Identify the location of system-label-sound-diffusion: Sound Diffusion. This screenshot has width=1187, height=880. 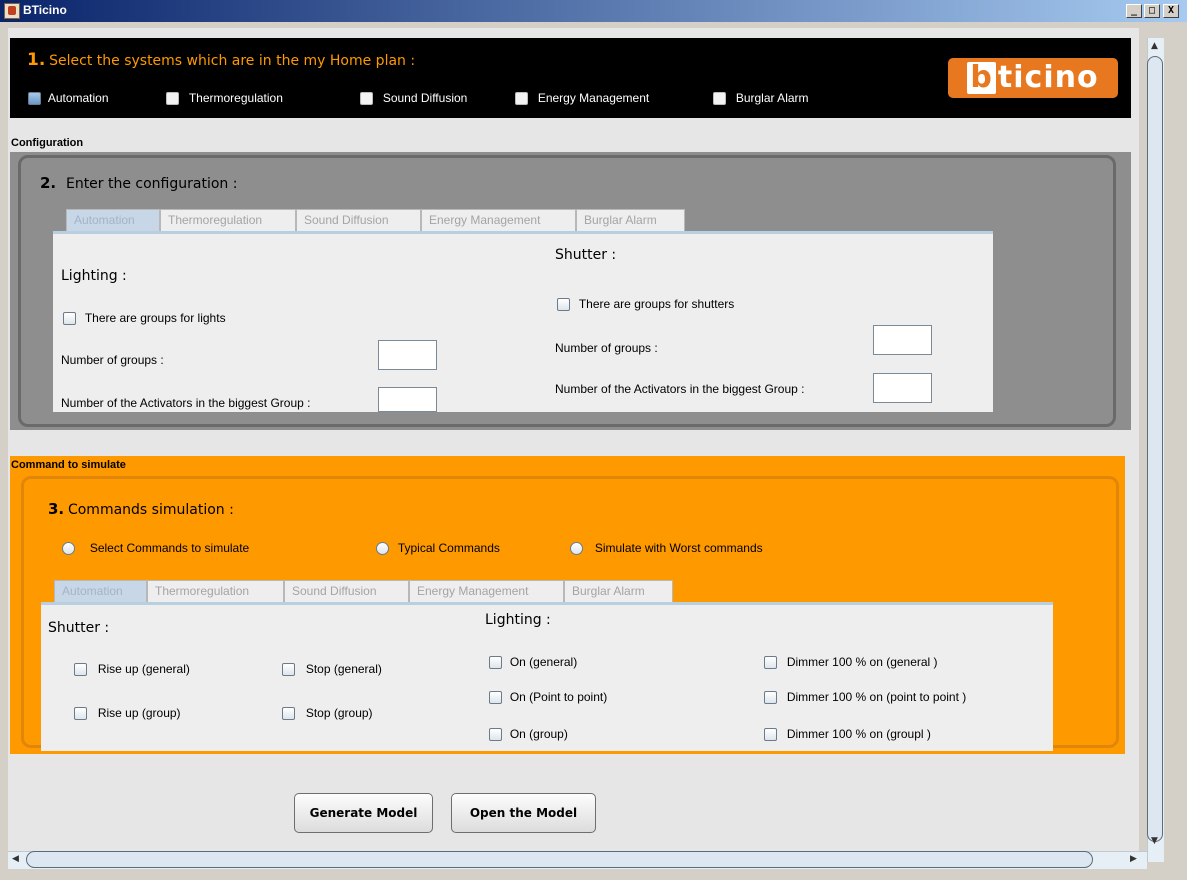
(425, 98).